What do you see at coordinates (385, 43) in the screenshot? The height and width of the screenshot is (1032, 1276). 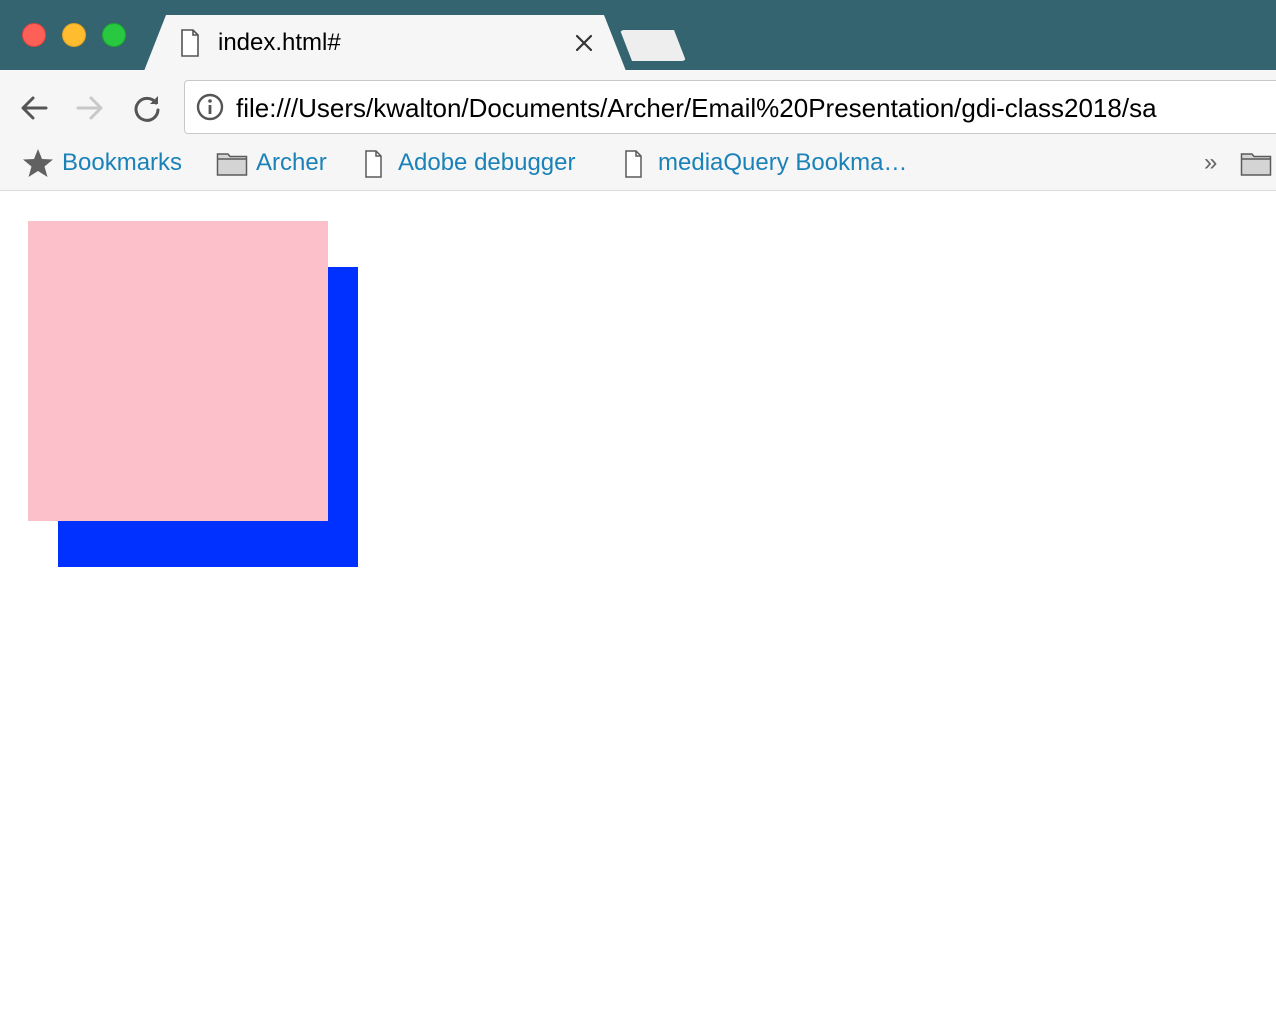 I see `tab-active` at bounding box center [385, 43].